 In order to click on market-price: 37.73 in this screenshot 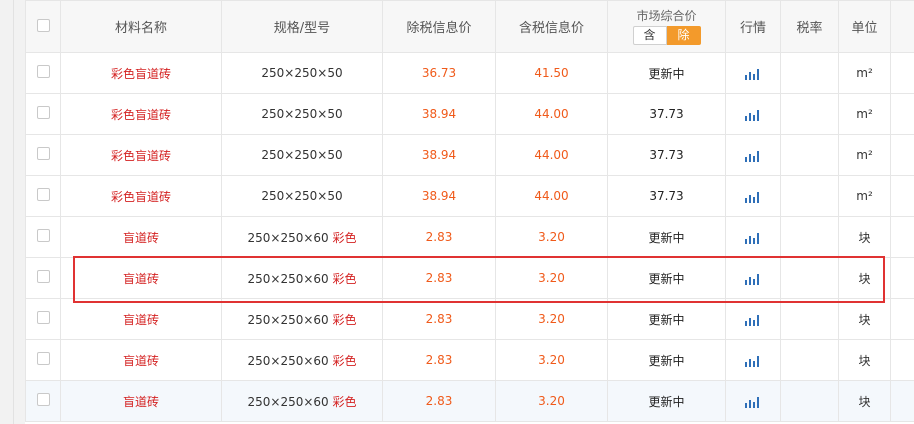, I will do `click(666, 155)`.